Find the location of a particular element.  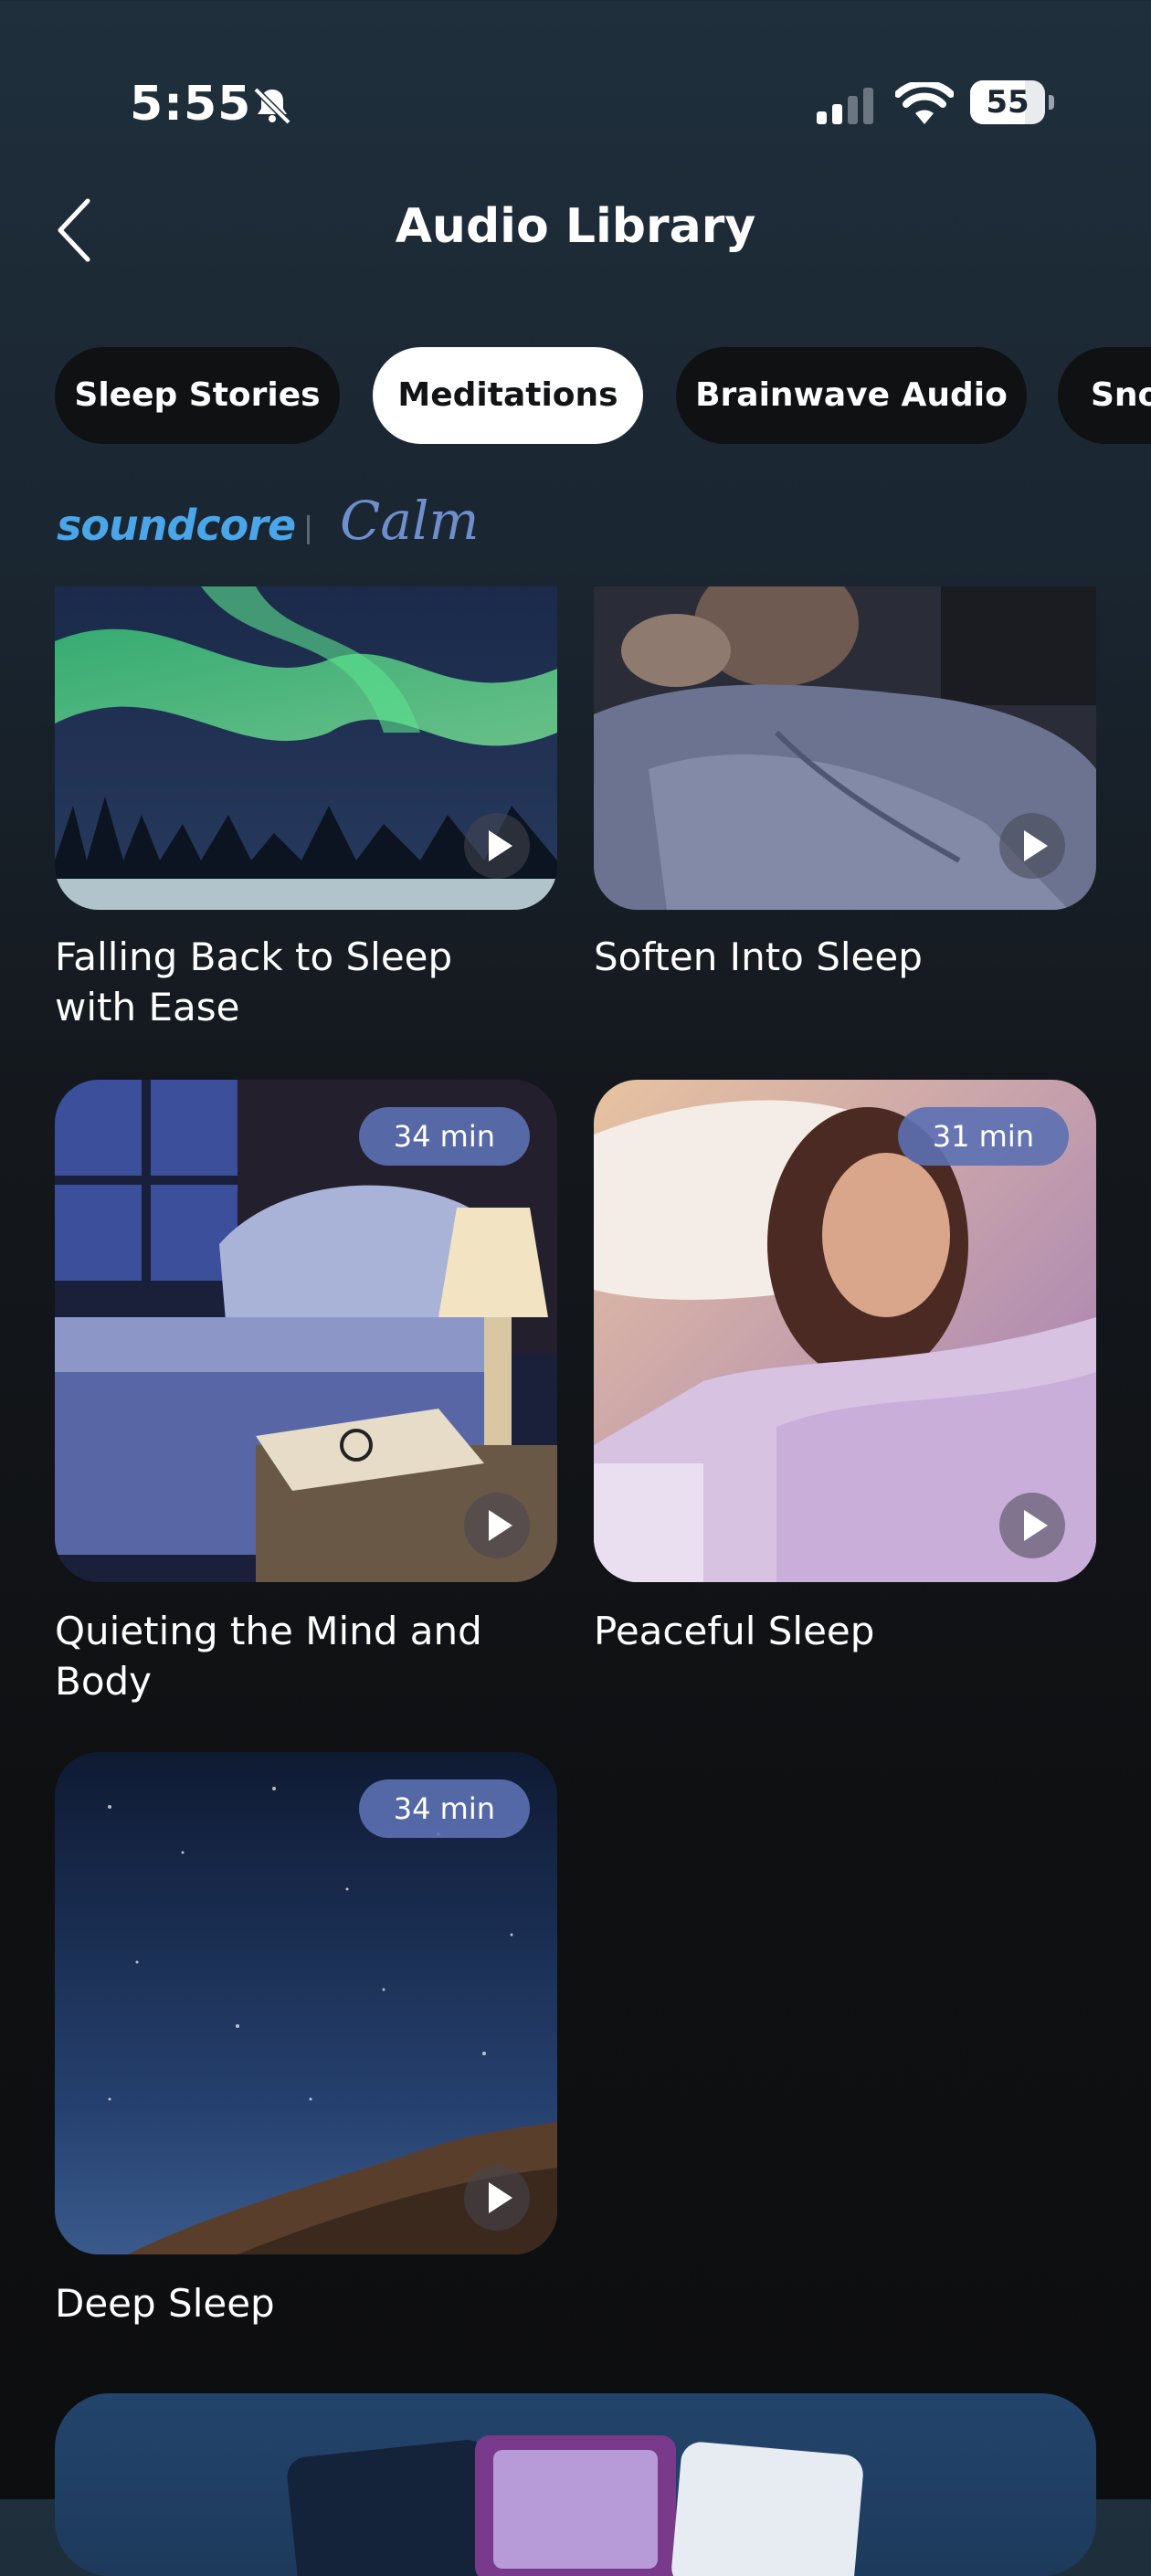

signal-icon is located at coordinates (845, 106).